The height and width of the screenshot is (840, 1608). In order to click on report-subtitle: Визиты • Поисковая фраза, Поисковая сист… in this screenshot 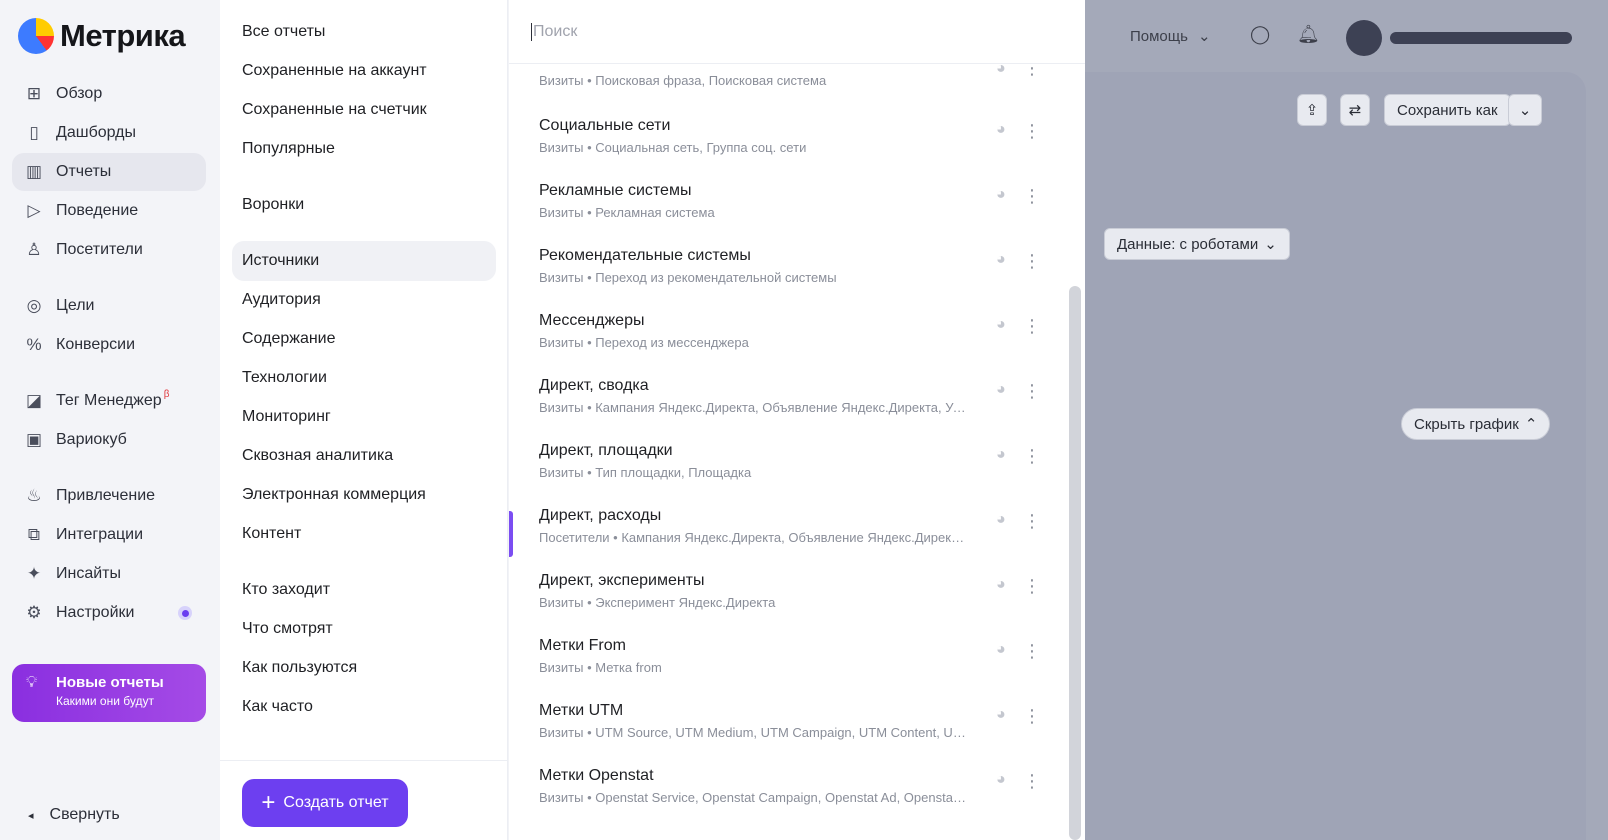, I will do `click(683, 80)`.